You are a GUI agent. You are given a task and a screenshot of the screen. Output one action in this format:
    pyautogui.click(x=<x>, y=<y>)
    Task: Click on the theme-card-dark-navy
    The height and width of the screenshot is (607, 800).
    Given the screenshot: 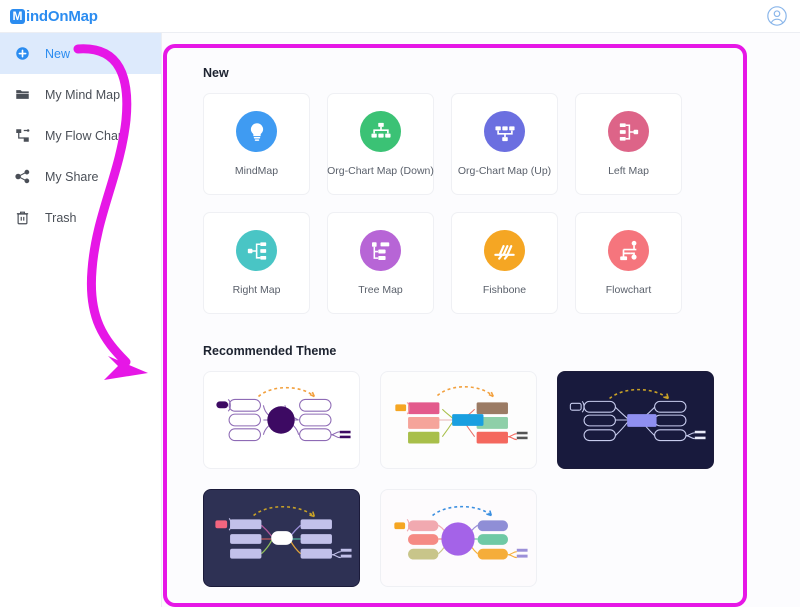 What is the action you would take?
    pyautogui.click(x=635, y=420)
    